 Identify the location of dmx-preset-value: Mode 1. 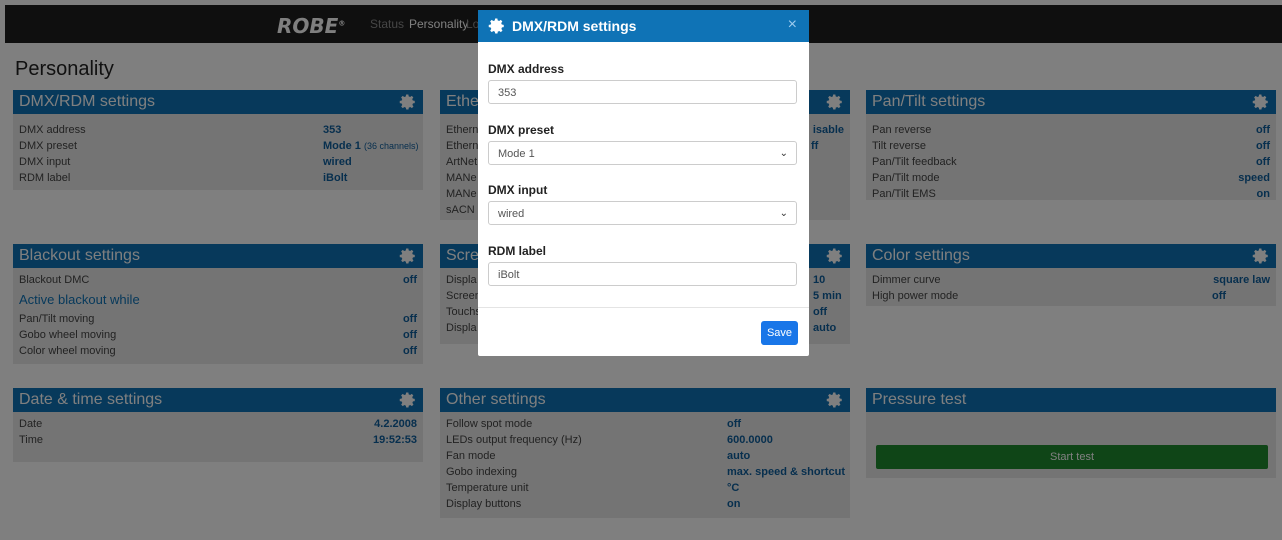
(516, 154).